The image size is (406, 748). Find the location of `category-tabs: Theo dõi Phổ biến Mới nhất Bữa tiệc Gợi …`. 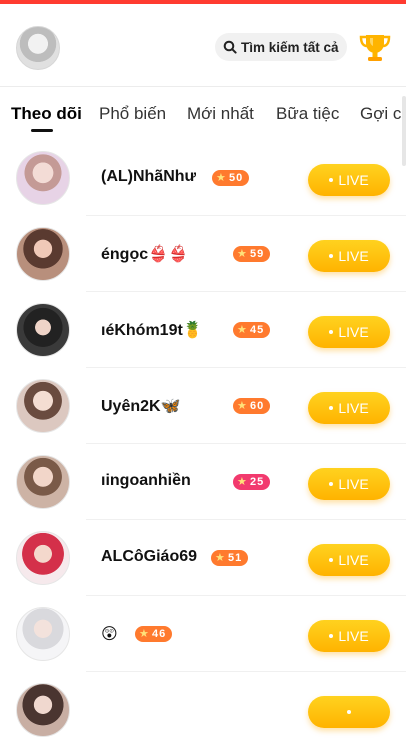

category-tabs: Theo dõi Phổ biến Mới nhất Bữa tiệc Gợi … is located at coordinates (203, 114).